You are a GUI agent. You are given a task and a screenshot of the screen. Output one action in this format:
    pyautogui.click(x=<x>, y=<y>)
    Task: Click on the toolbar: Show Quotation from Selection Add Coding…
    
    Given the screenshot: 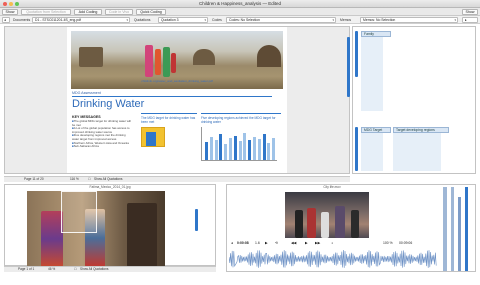 What is the action you would take?
    pyautogui.click(x=240, y=12)
    